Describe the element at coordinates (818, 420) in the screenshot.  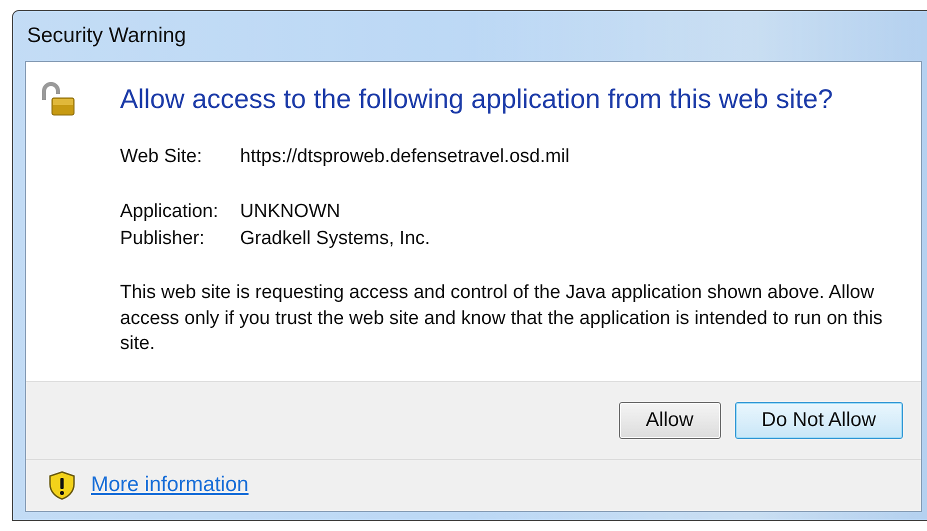
I see `default-button: Do Not Allow` at that location.